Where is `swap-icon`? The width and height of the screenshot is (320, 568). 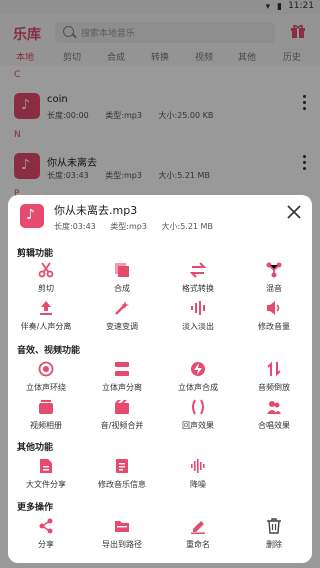 swap-icon is located at coordinates (198, 270).